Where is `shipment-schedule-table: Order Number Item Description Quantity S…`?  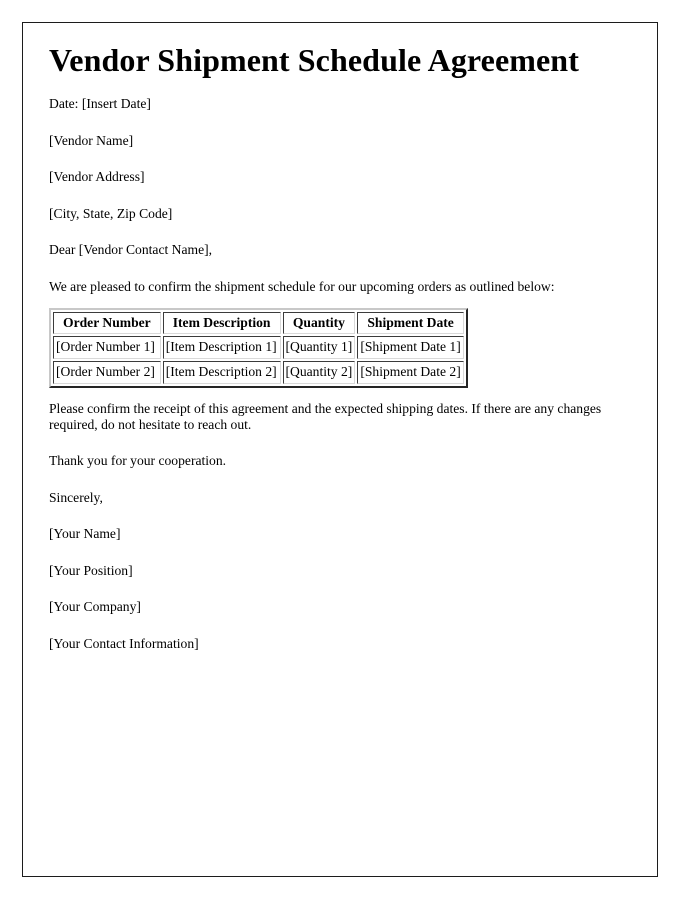
shipment-schedule-table: Order Number Item Description Quantity S… is located at coordinates (258, 347).